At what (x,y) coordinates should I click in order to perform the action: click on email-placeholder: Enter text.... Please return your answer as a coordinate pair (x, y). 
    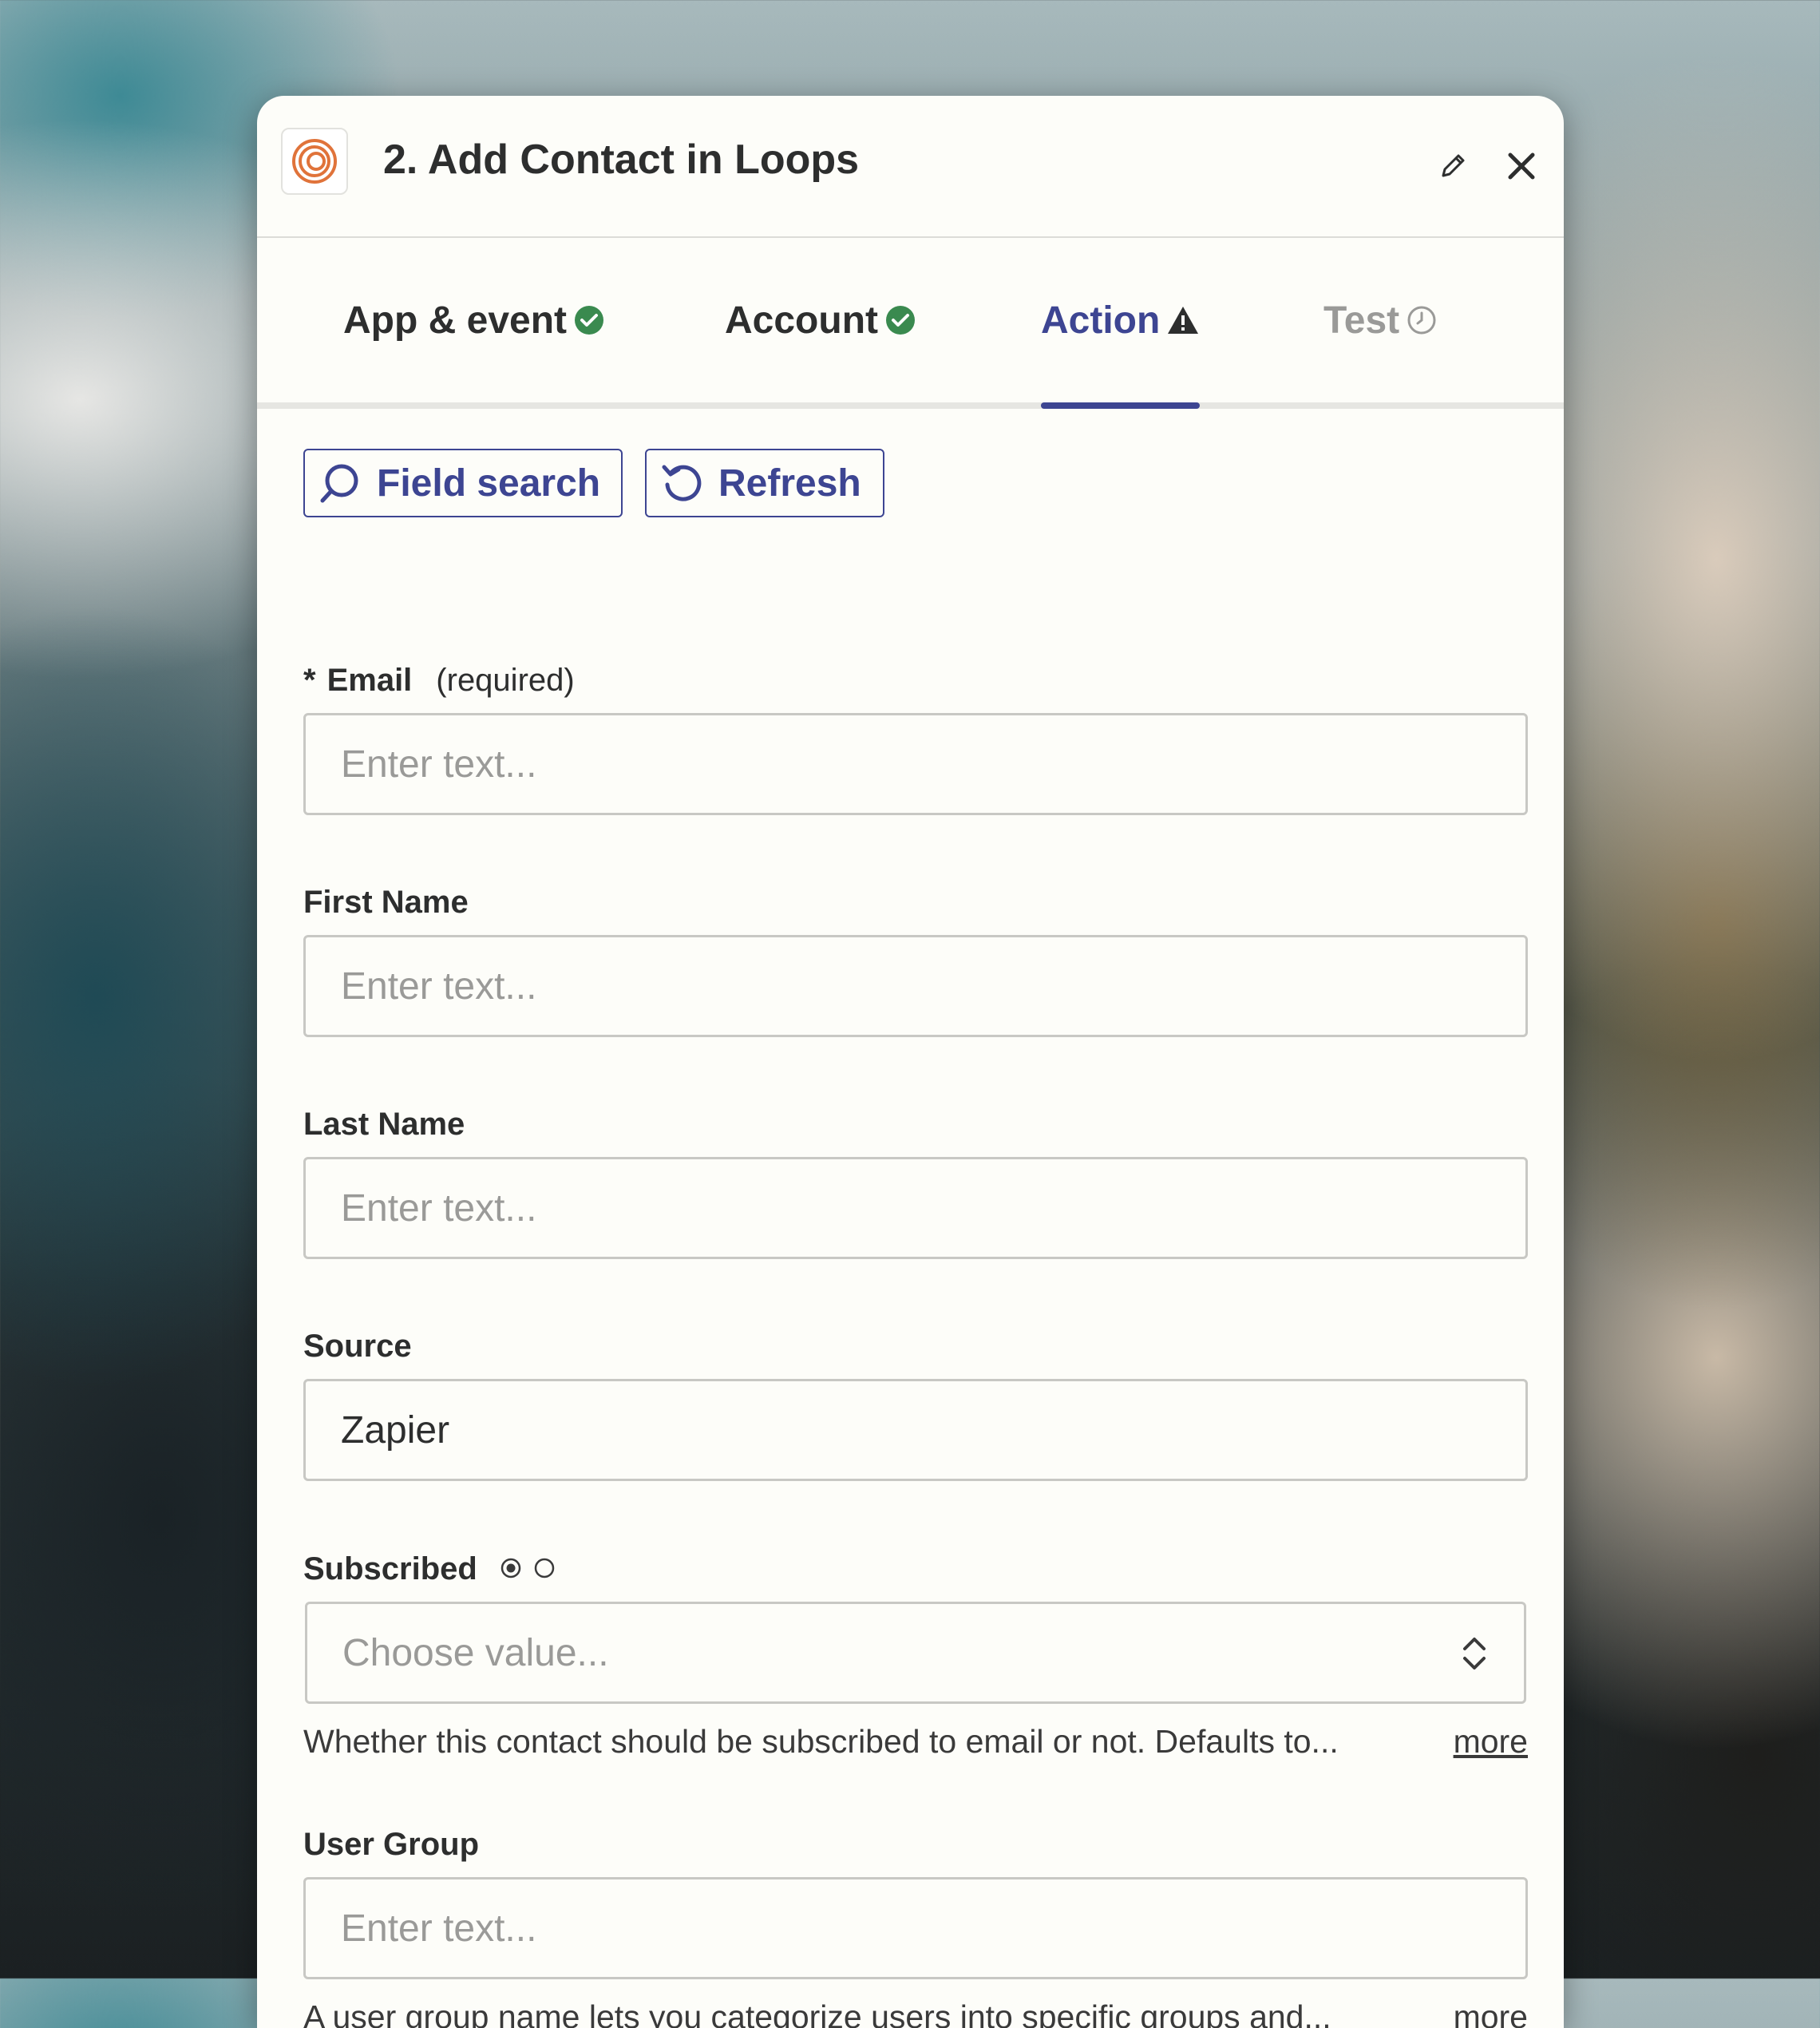
    Looking at the image, I should click on (439, 764).